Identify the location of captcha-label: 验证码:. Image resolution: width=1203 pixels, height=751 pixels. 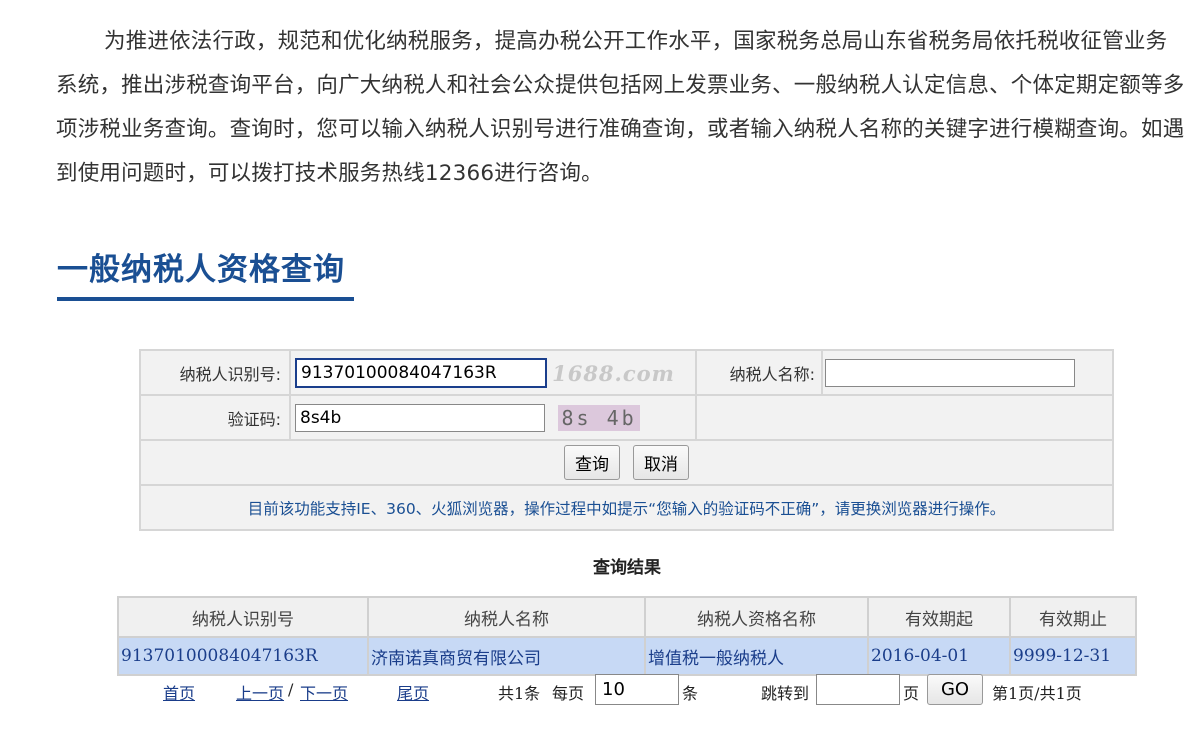
(215, 417).